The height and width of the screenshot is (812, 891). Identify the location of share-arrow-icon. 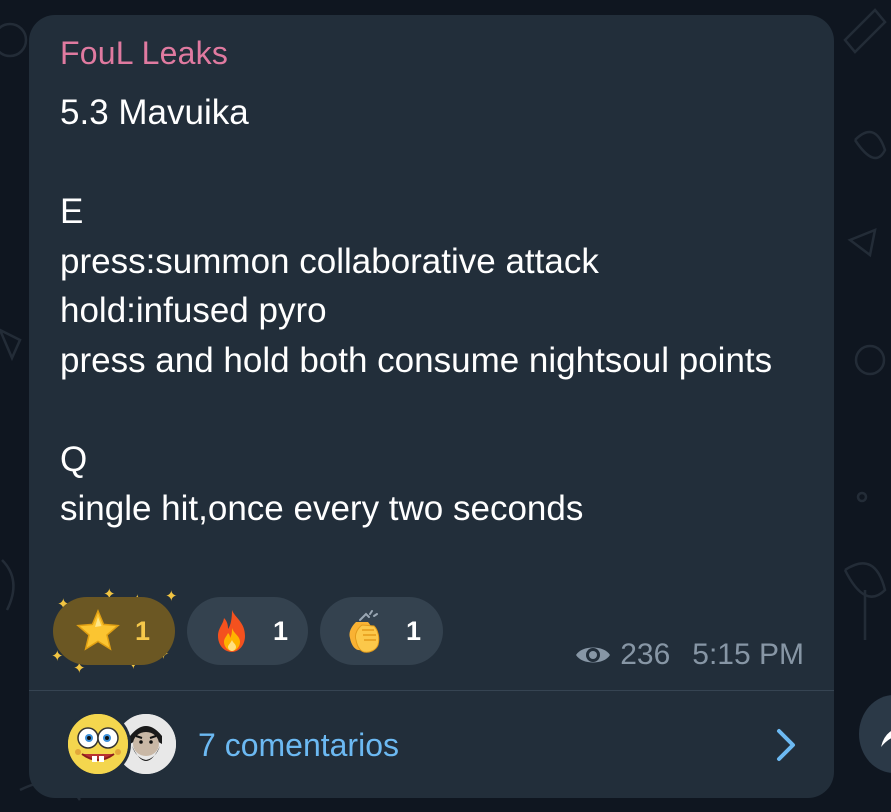
(886, 739).